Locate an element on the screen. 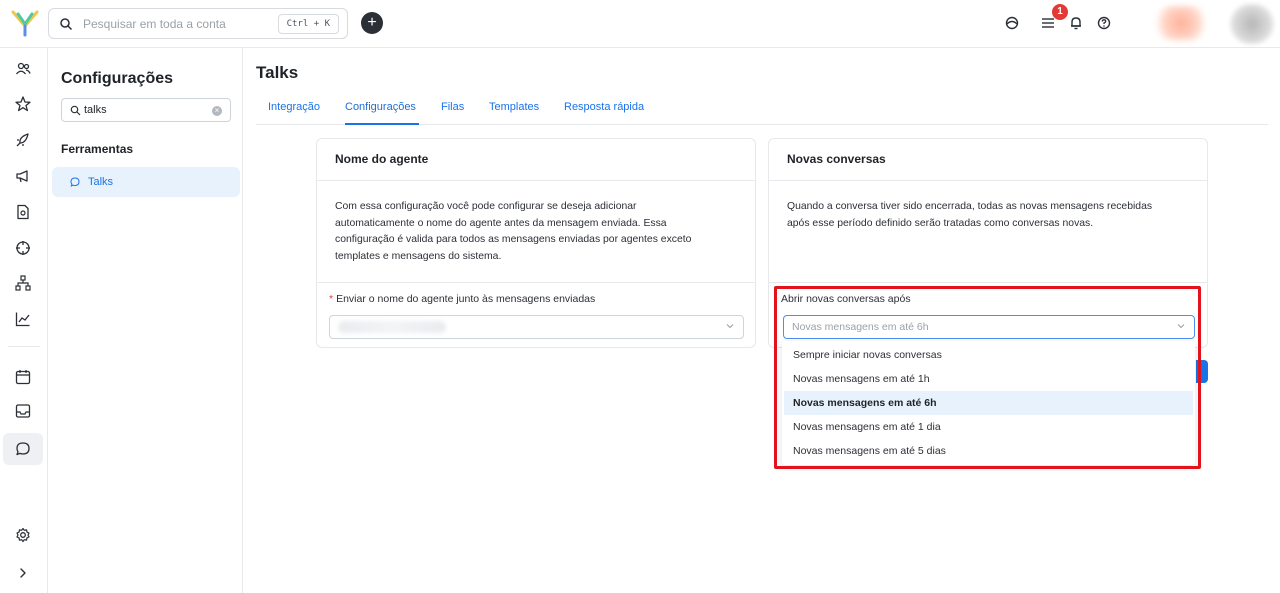 This screenshot has height=593, width=1280. calendar-icon is located at coordinates (23, 377).